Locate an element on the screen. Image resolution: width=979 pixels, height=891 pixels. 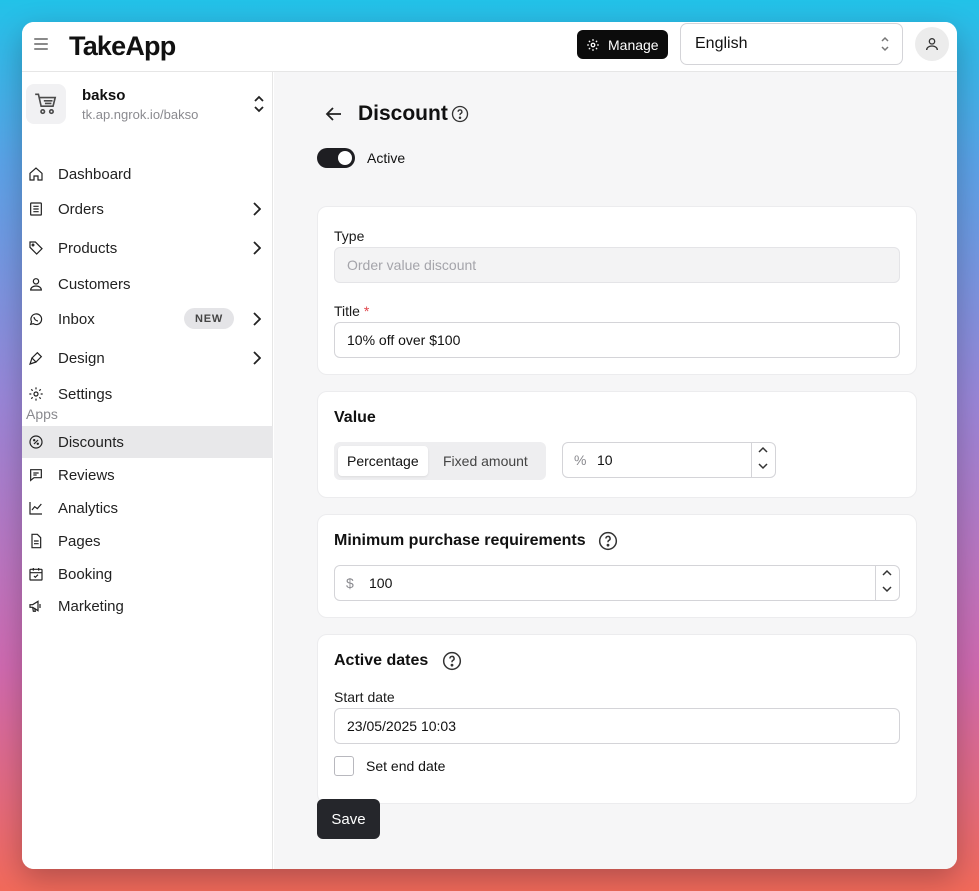
store-switcher: bakso tk.ap.ngrok.io/bakso is located at coordinates (147, 105).